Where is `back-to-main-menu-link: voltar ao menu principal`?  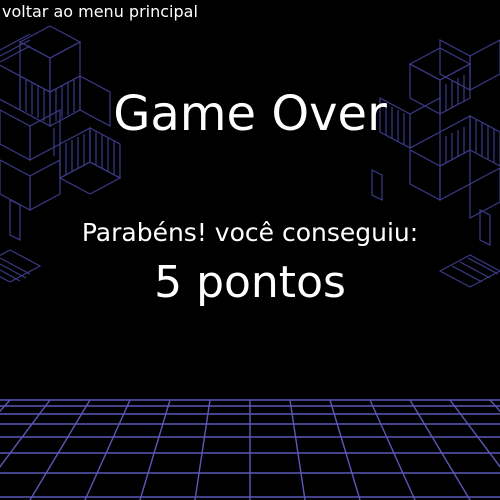
back-to-main-menu-link: voltar ao menu principal is located at coordinates (100, 12).